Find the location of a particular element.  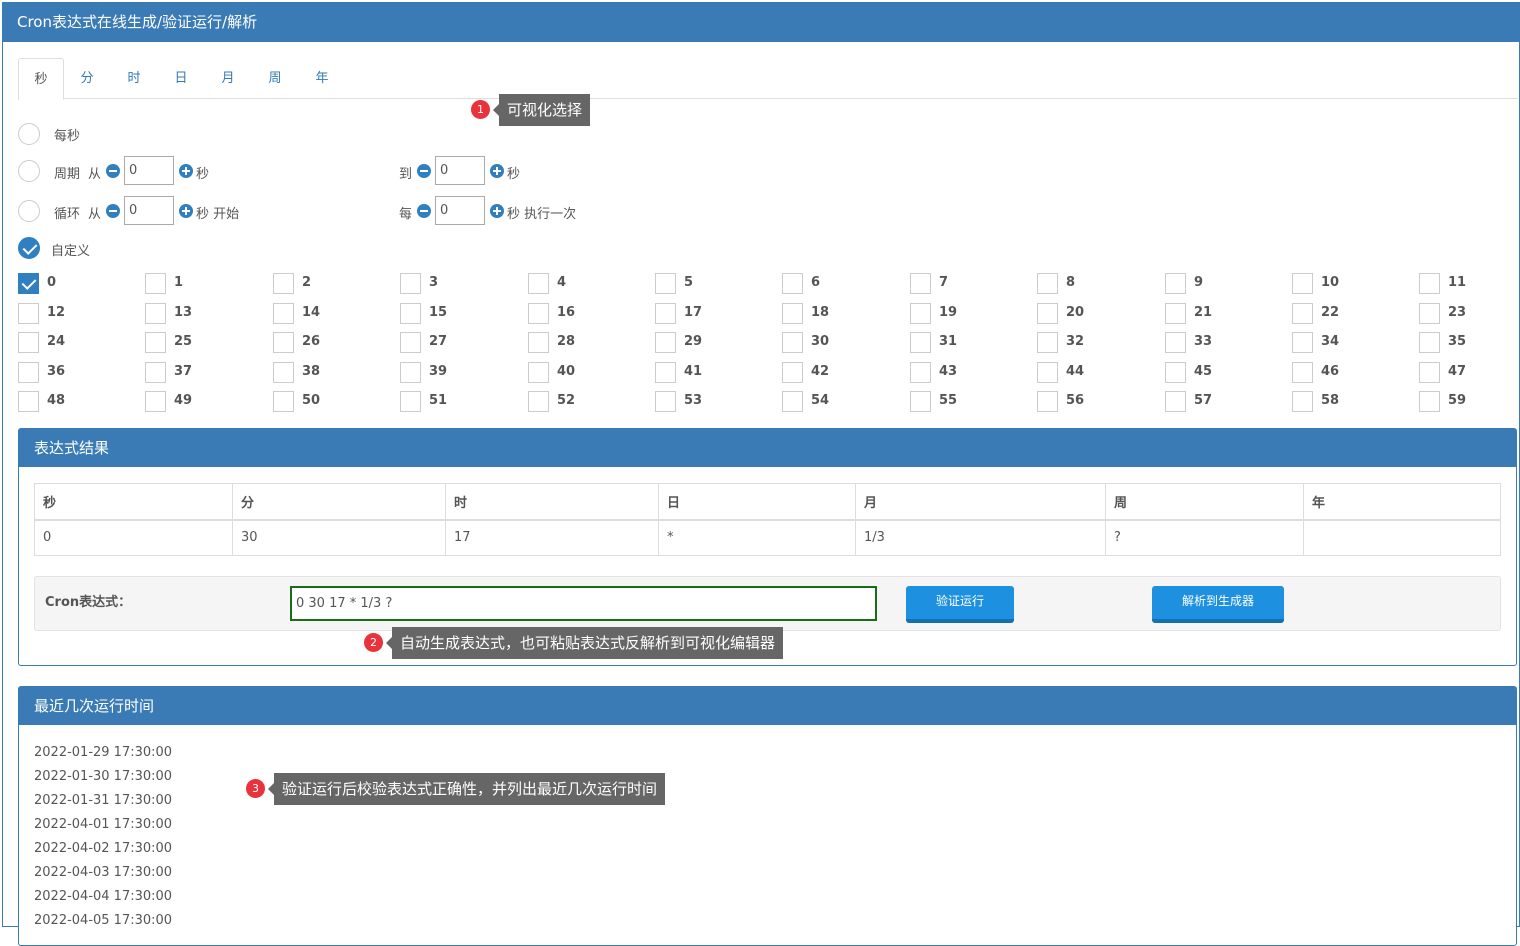

cell-second: 0 is located at coordinates (133, 537).